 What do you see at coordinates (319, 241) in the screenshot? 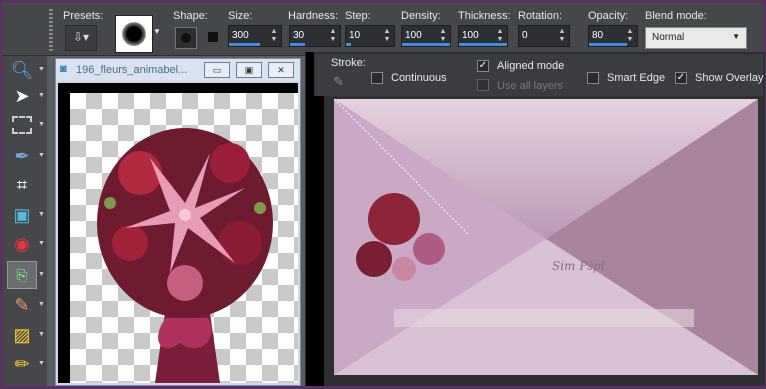
I see `vertical-ruler-canvas` at bounding box center [319, 241].